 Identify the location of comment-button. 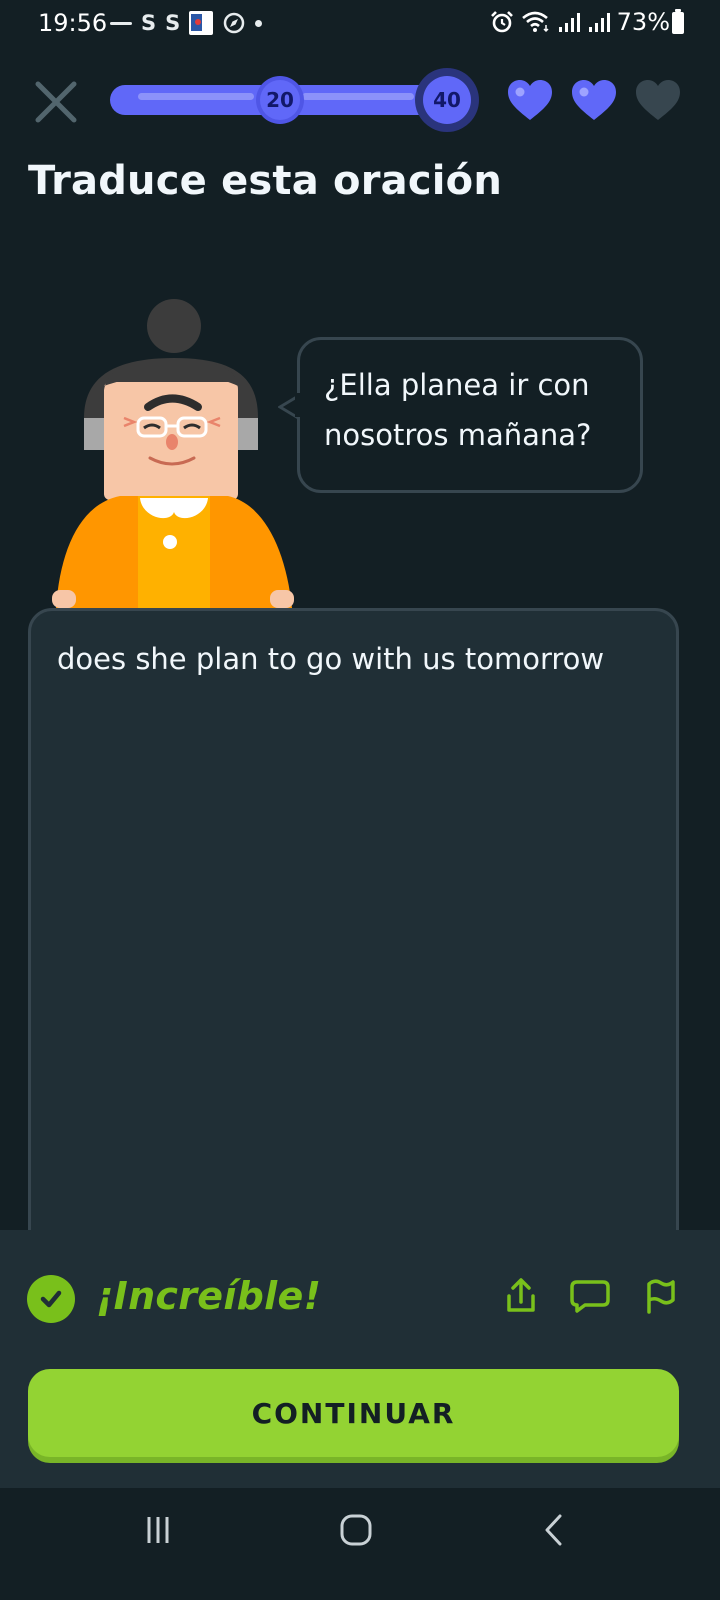
(590, 1296).